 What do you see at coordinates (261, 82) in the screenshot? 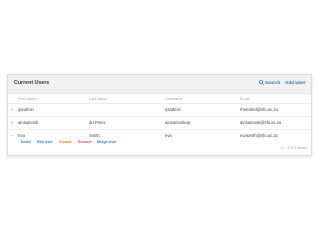
I see `search-icon` at bounding box center [261, 82].